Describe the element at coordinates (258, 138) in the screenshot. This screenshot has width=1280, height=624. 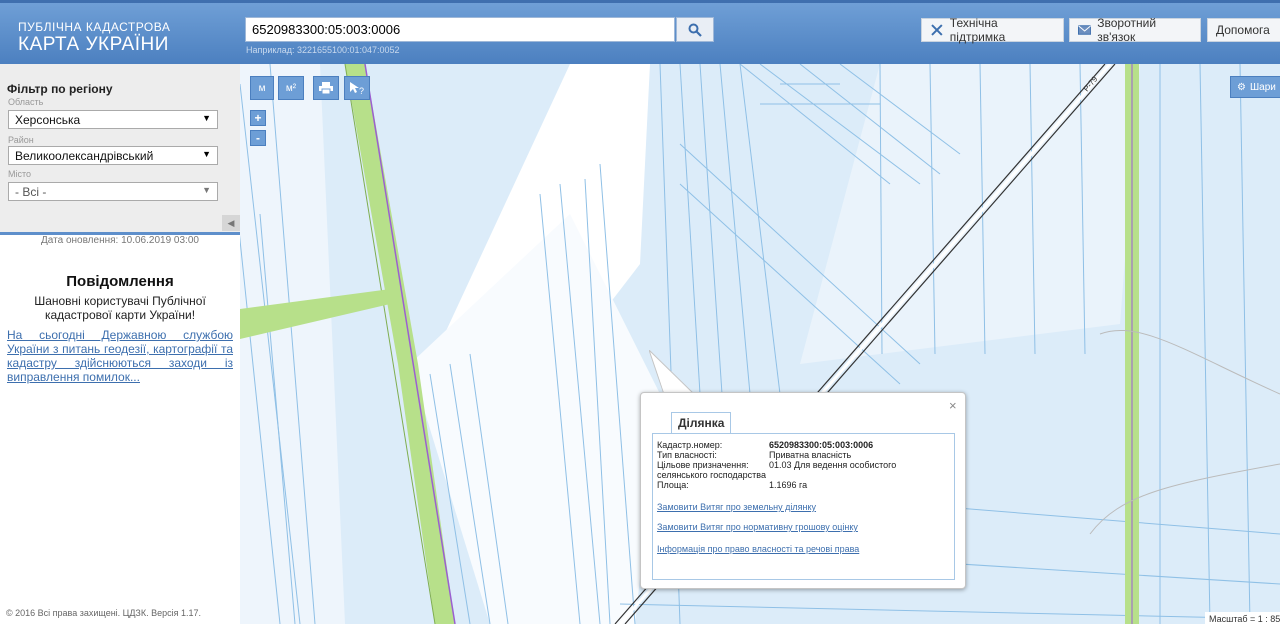
I see `zoom-out-button: -` at that location.